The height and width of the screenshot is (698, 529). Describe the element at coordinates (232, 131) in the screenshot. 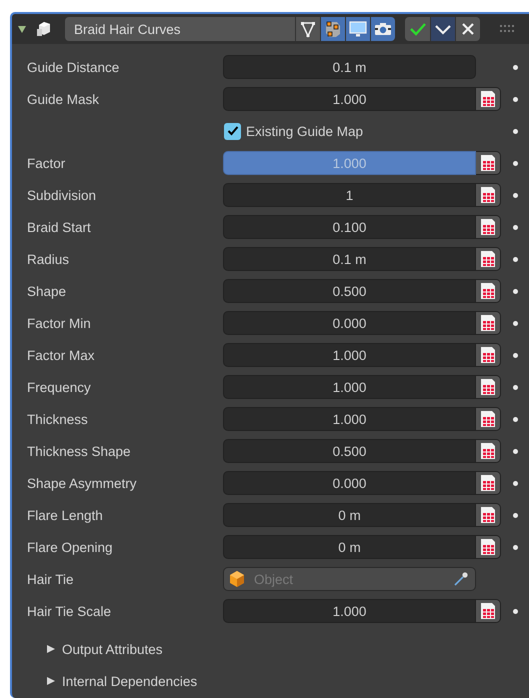

I see `checkbox` at that location.